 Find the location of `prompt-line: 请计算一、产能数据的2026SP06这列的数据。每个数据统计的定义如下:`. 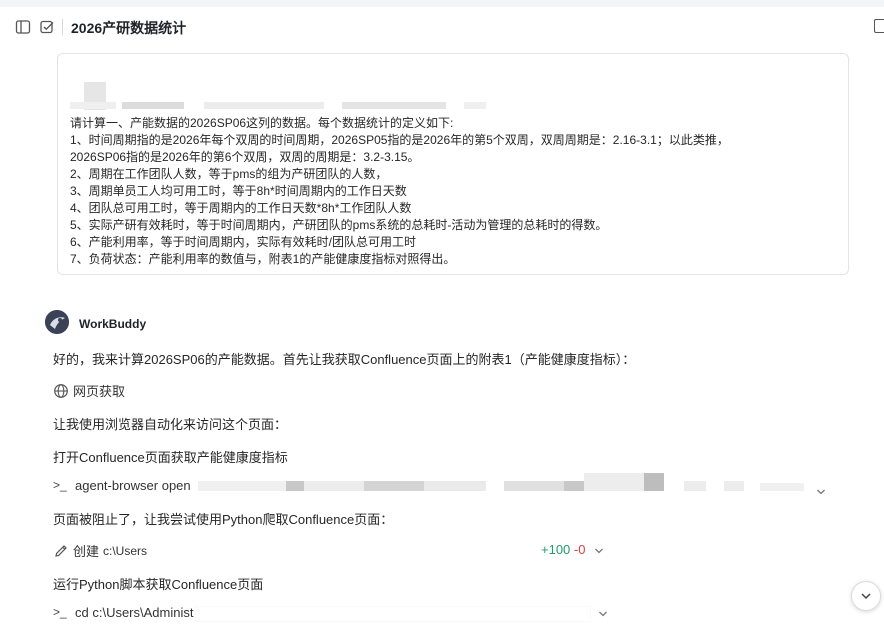

prompt-line: 请计算一、产能数据的2026SP06这列的数据。每个数据统计的定义如下: is located at coordinates (262, 123).